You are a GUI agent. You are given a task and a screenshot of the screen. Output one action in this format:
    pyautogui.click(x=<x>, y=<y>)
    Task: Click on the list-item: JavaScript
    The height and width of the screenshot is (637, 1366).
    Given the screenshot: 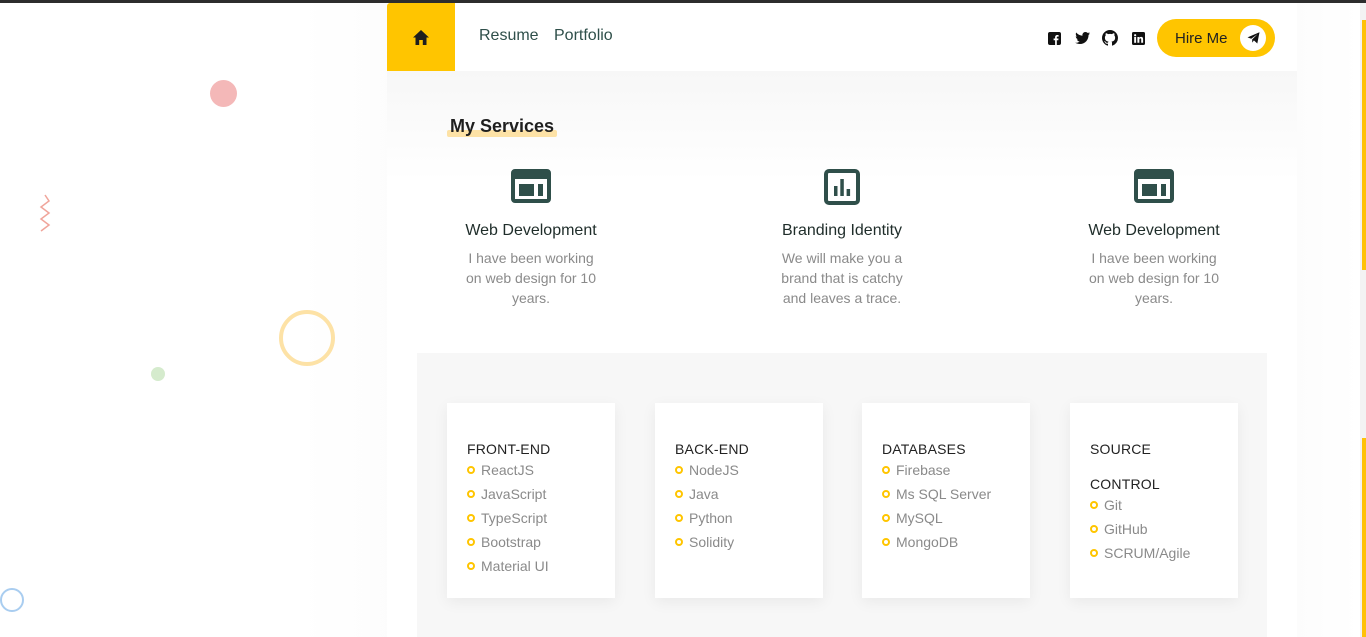 What is the action you would take?
    pyautogui.click(x=508, y=494)
    